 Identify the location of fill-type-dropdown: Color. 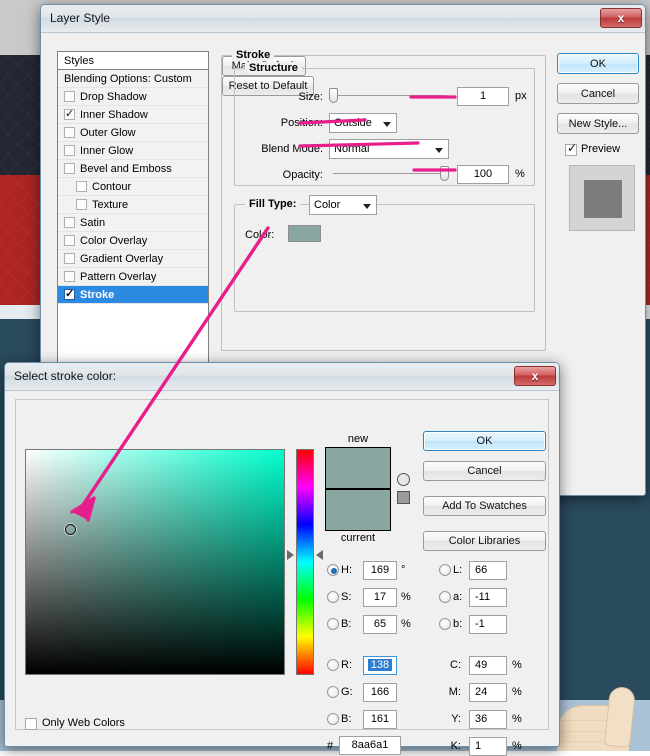
(343, 205).